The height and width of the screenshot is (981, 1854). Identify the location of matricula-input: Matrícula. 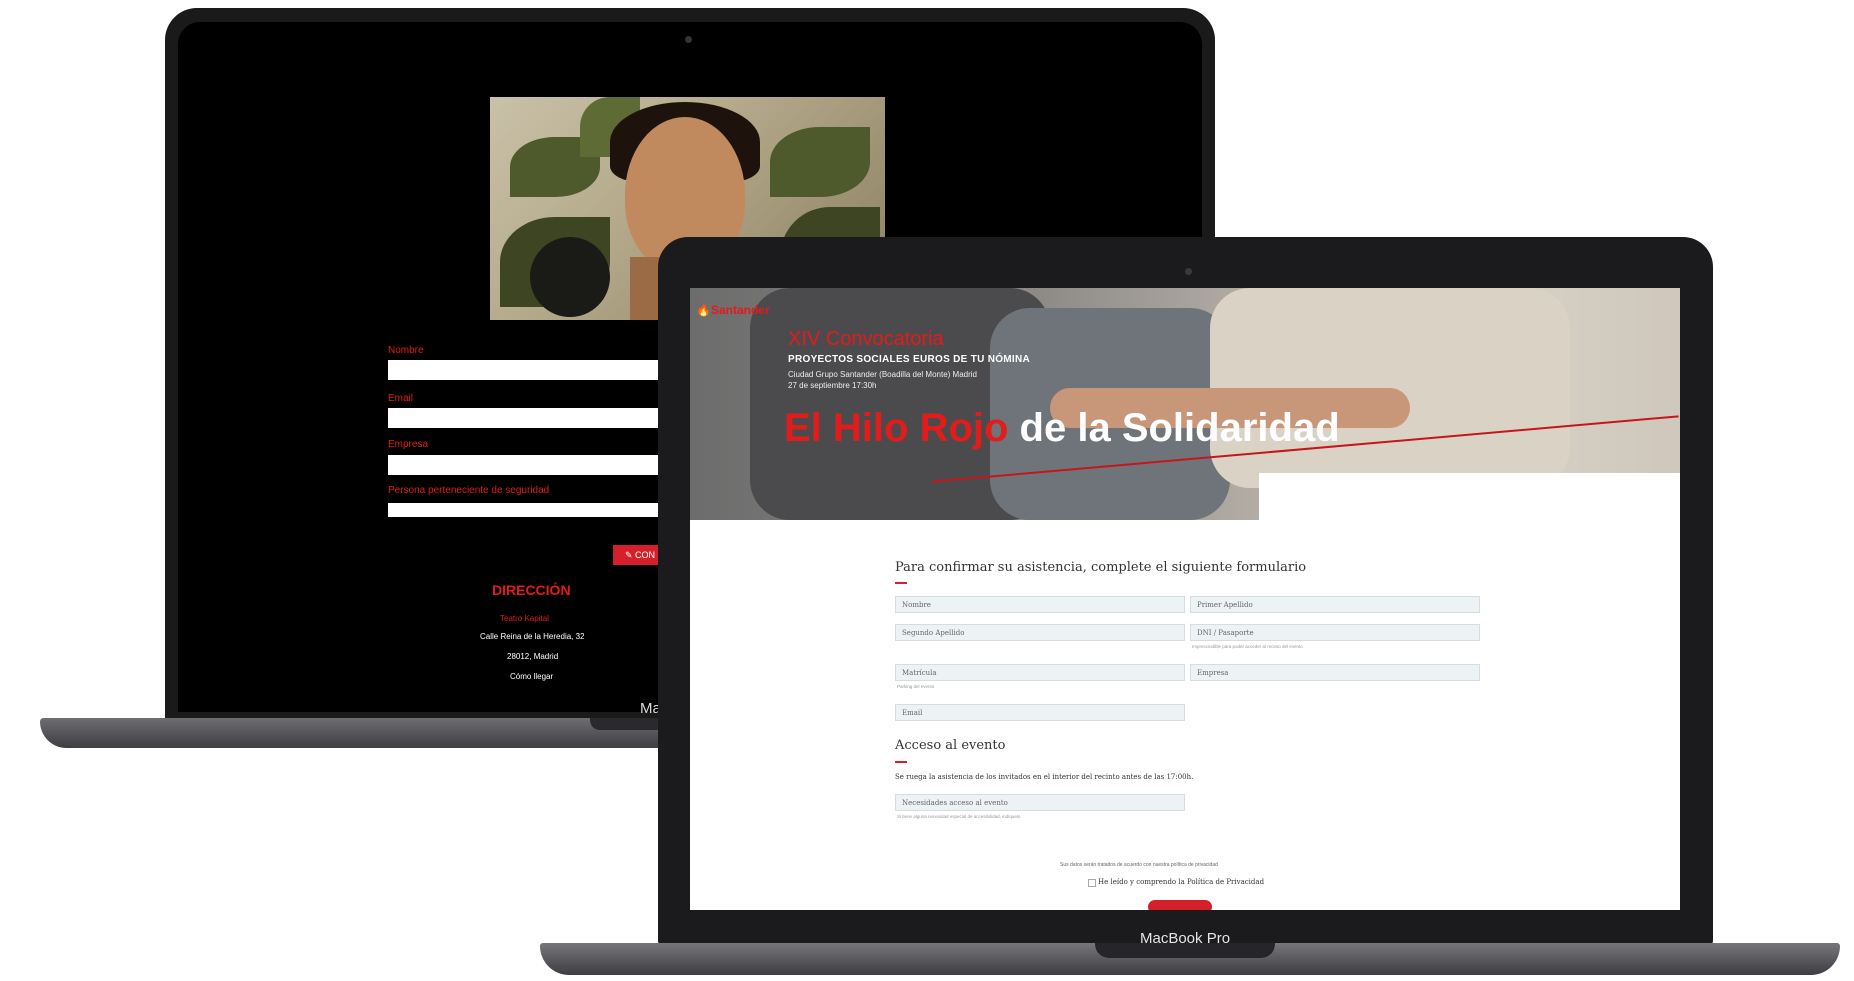
(1040, 672).